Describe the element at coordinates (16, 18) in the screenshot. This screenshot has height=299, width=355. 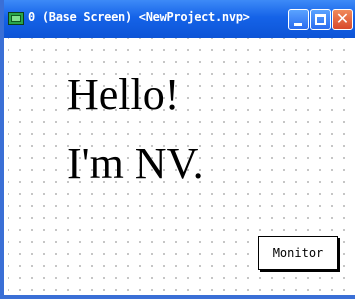
I see `monitor-app-icon` at that location.